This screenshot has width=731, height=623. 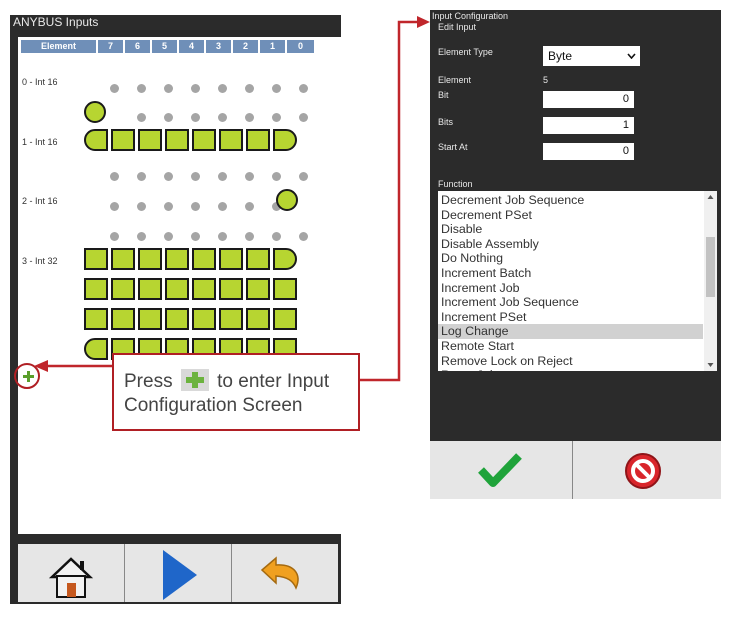 What do you see at coordinates (453, 147) in the screenshot?
I see `start-at-label: Start At` at bounding box center [453, 147].